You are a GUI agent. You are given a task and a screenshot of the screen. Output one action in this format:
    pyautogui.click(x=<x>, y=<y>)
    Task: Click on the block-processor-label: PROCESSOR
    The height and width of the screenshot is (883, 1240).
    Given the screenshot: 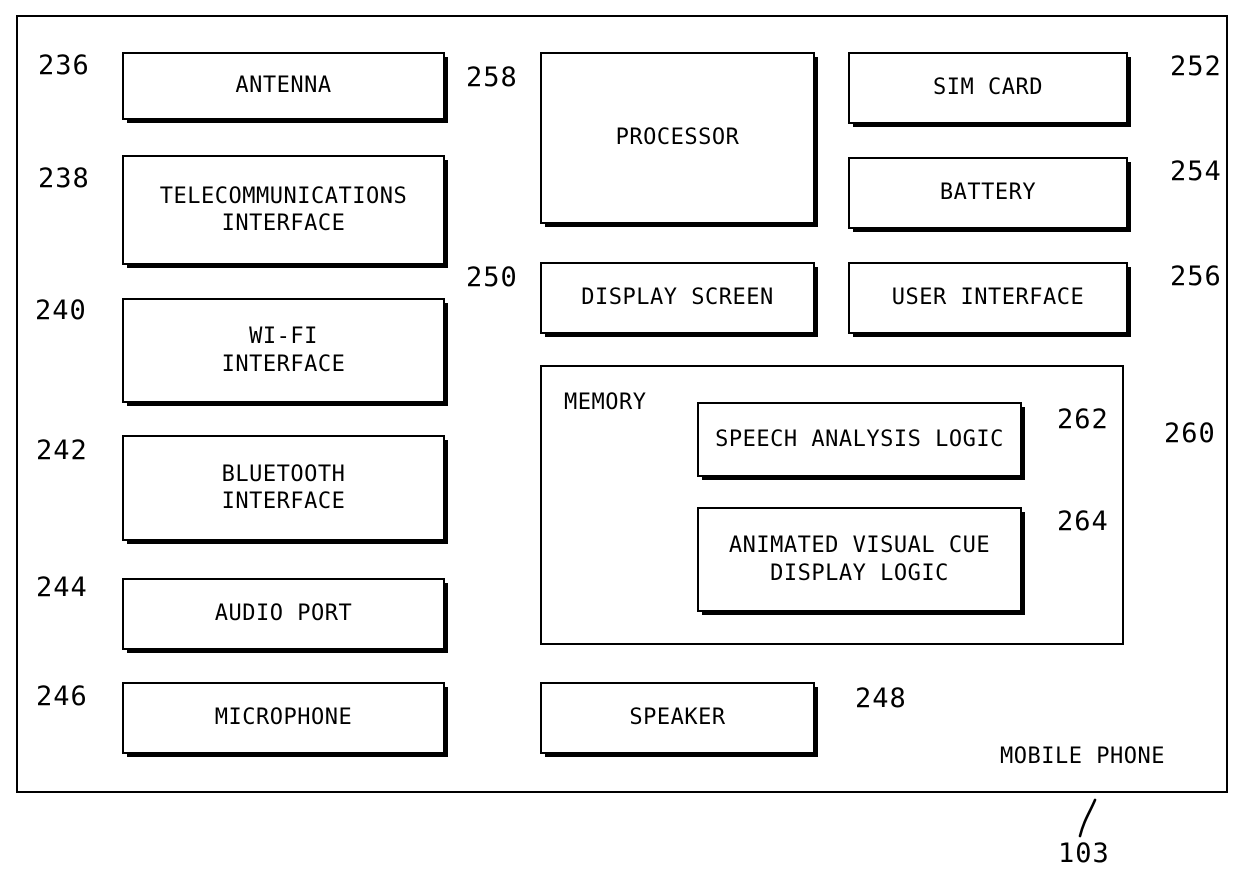 What is the action you would take?
    pyautogui.click(x=677, y=138)
    